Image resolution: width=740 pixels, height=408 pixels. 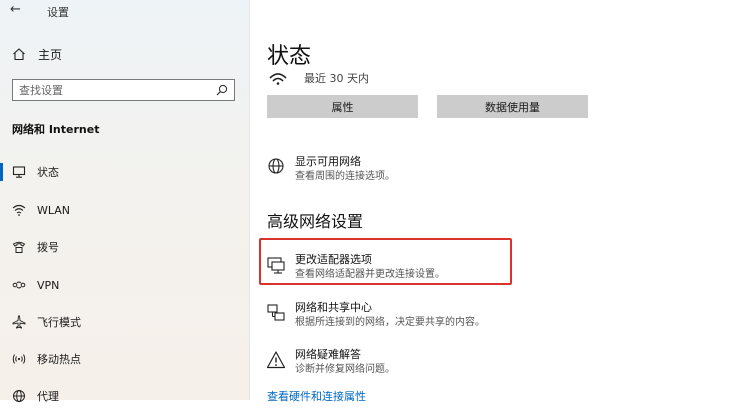 What do you see at coordinates (328, 354) in the screenshot?
I see `troubleshooter-title: 网络疑难解答` at bounding box center [328, 354].